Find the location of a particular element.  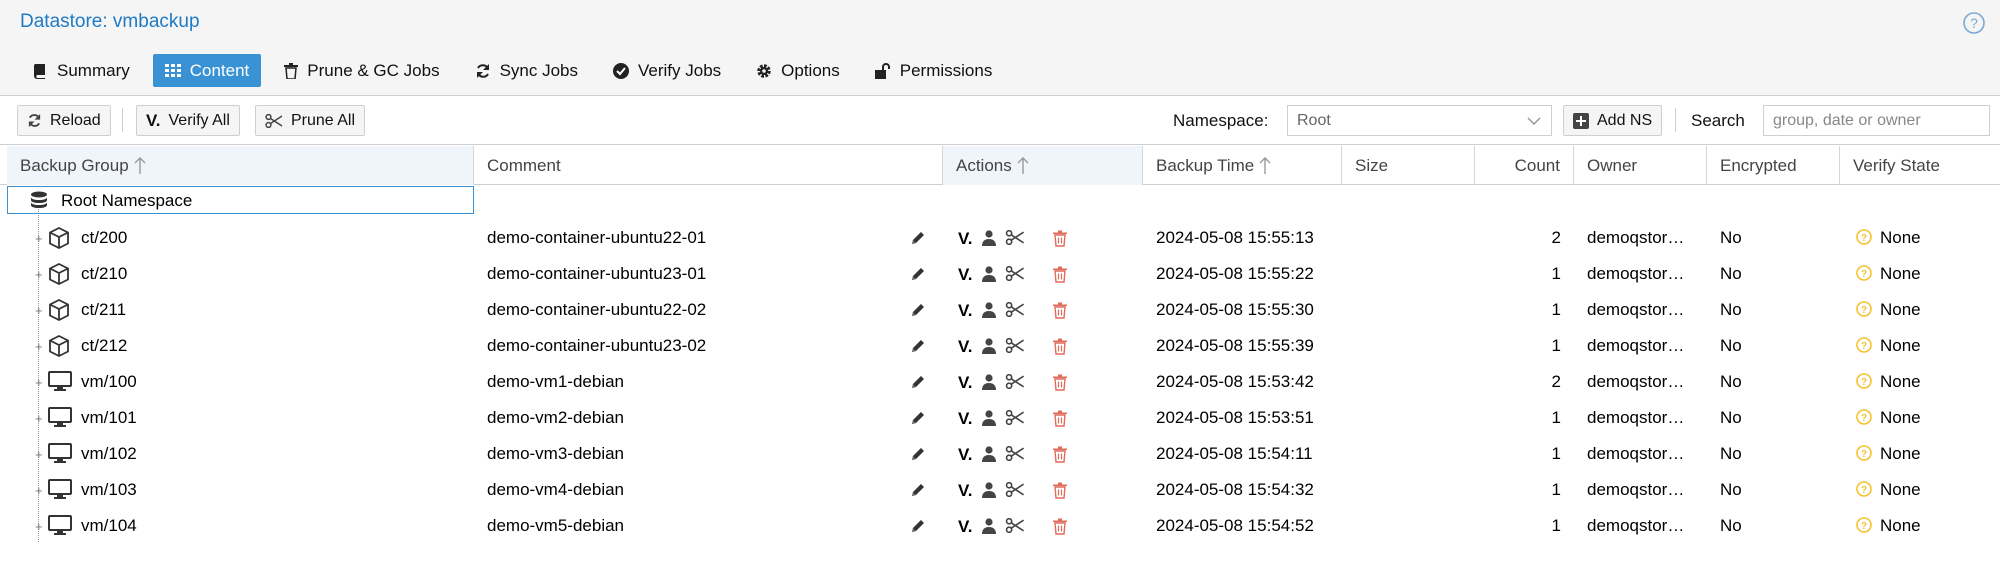

verify-all-button: V. Verify All is located at coordinates (188, 120).